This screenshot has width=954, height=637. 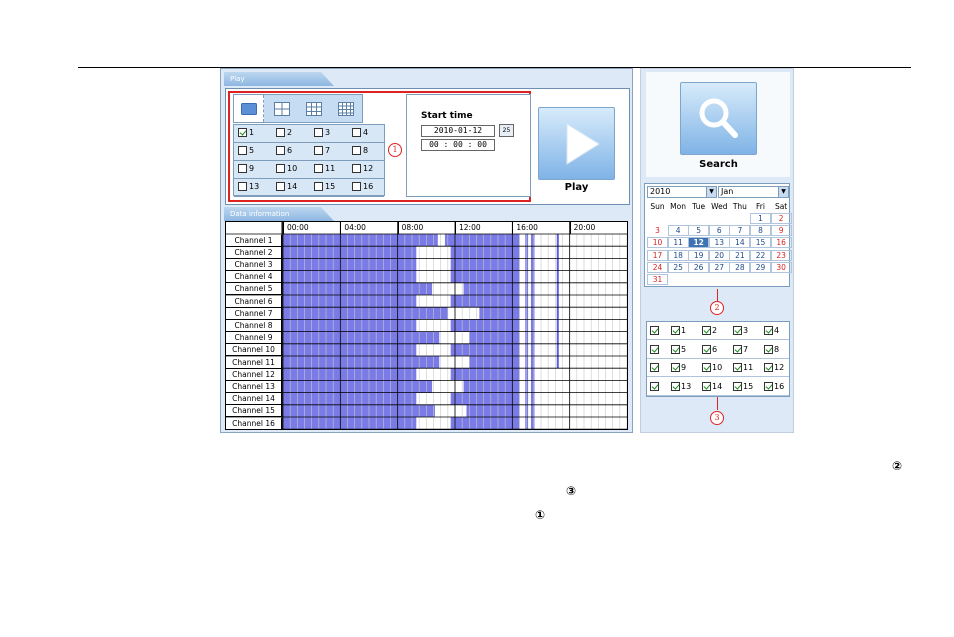 What do you see at coordinates (712, 367) in the screenshot?
I see `search-channel-checkbox: 10` at bounding box center [712, 367].